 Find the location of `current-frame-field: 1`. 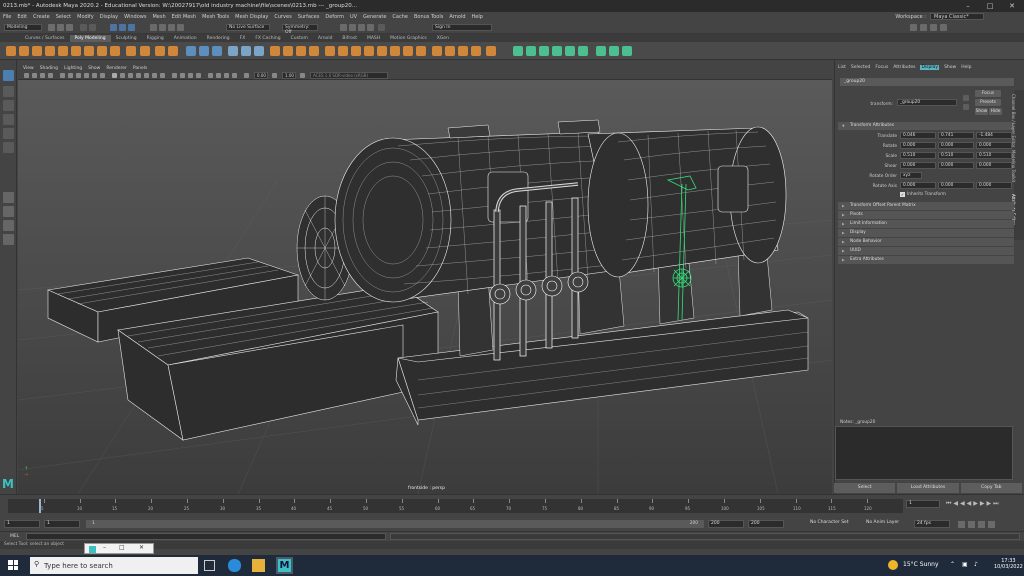

current-frame-field: 1 is located at coordinates (923, 504).